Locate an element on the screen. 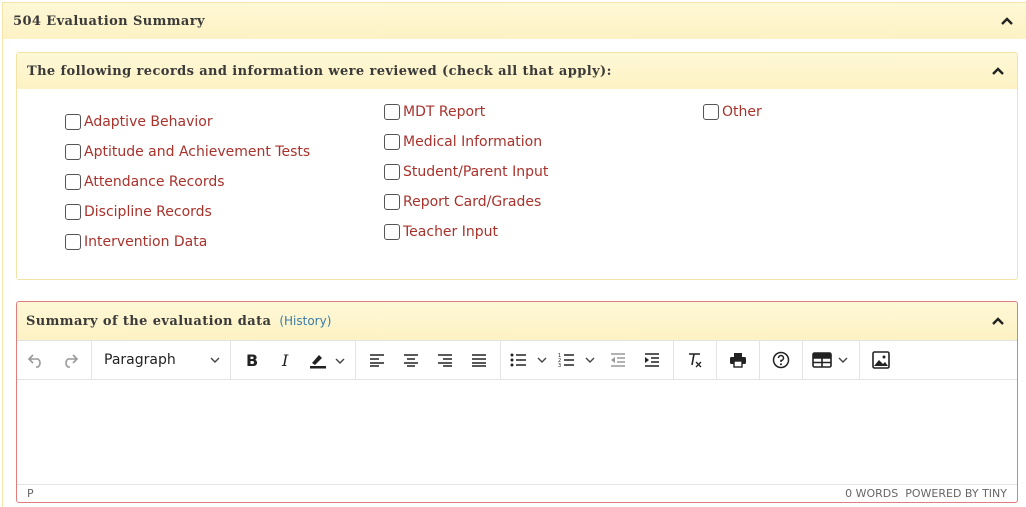 Image resolution: width=1026 pixels, height=507 pixels. history-link: (History) is located at coordinates (305, 321).